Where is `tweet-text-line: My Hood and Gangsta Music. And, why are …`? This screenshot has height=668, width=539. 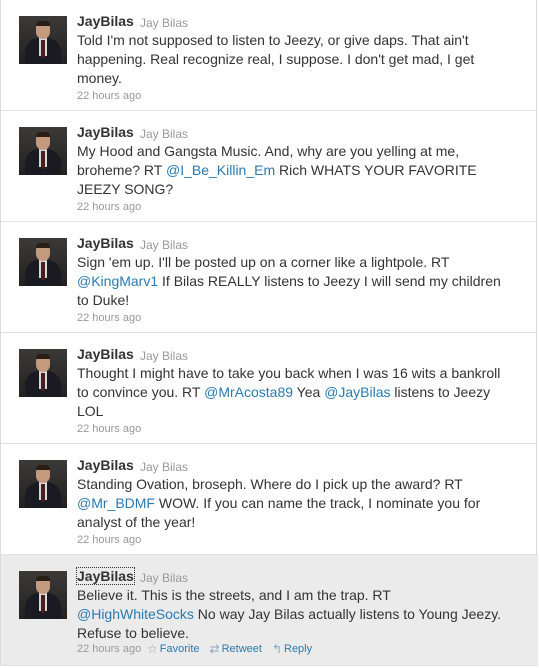 tweet-text-line: My Hood and Gangsta Music. And, why are … is located at coordinates (302, 151).